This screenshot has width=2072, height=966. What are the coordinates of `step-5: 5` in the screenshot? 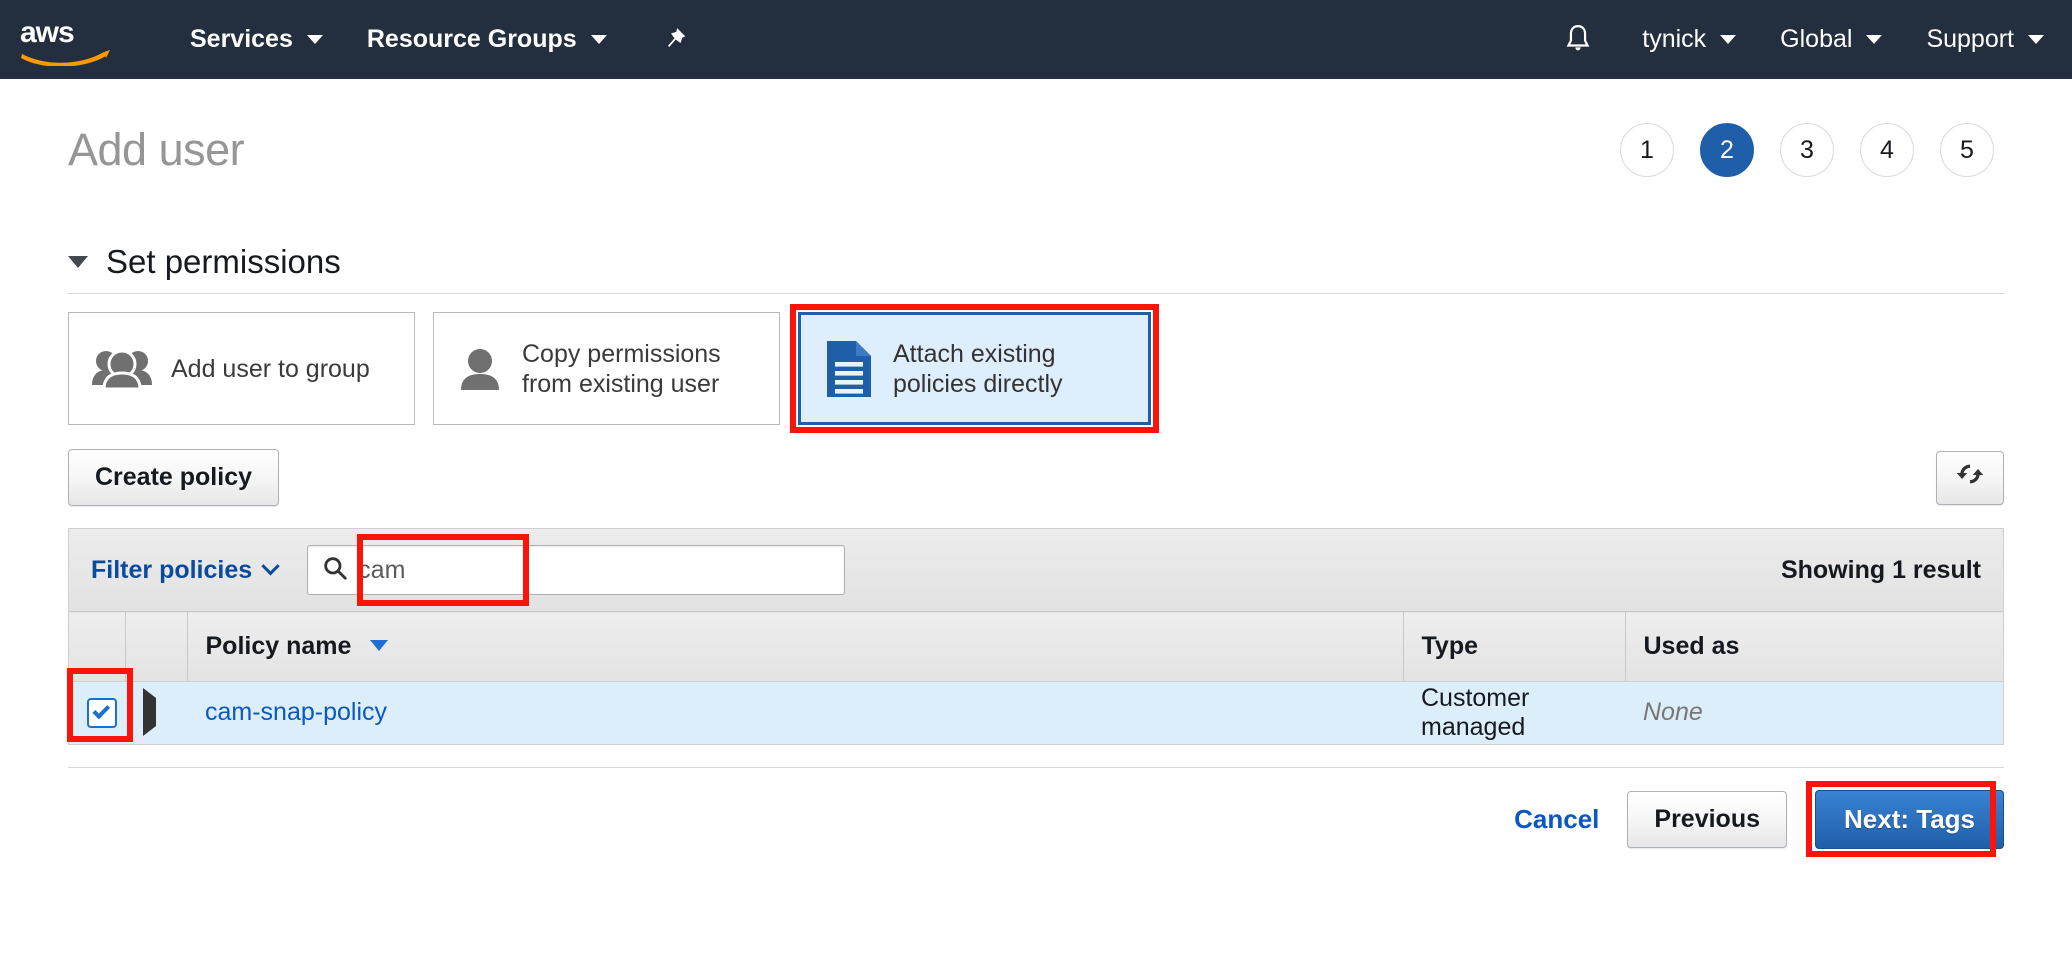 It's located at (1967, 150).